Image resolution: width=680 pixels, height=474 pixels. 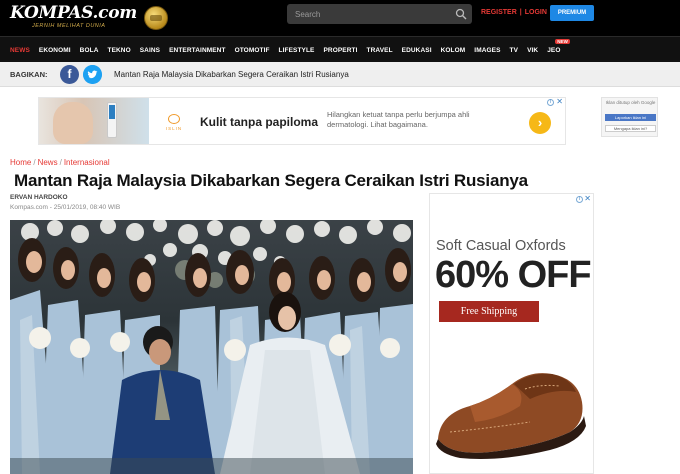 What do you see at coordinates (89, 50) in the screenshot?
I see `nav-item-bola: BOLA` at bounding box center [89, 50].